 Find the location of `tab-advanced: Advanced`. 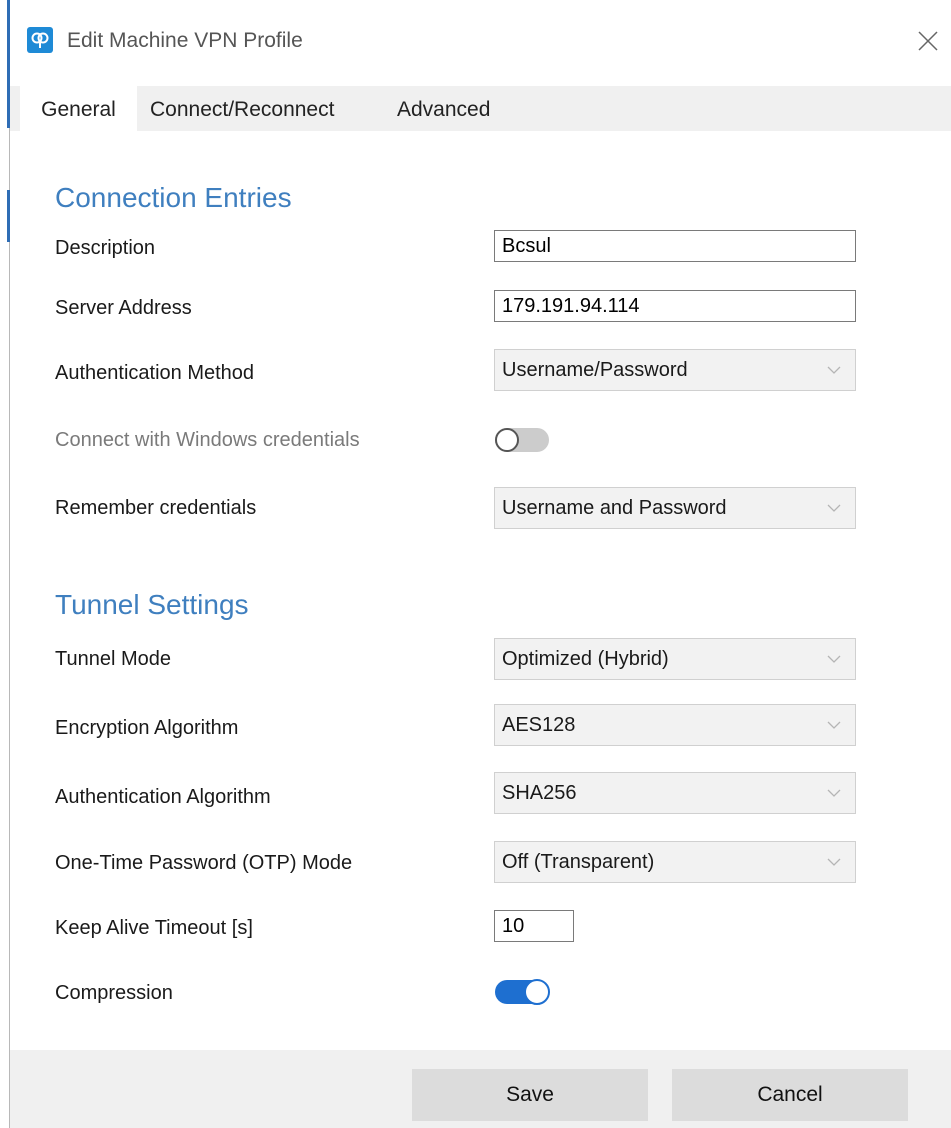

tab-advanced: Advanced is located at coordinates (443, 108).